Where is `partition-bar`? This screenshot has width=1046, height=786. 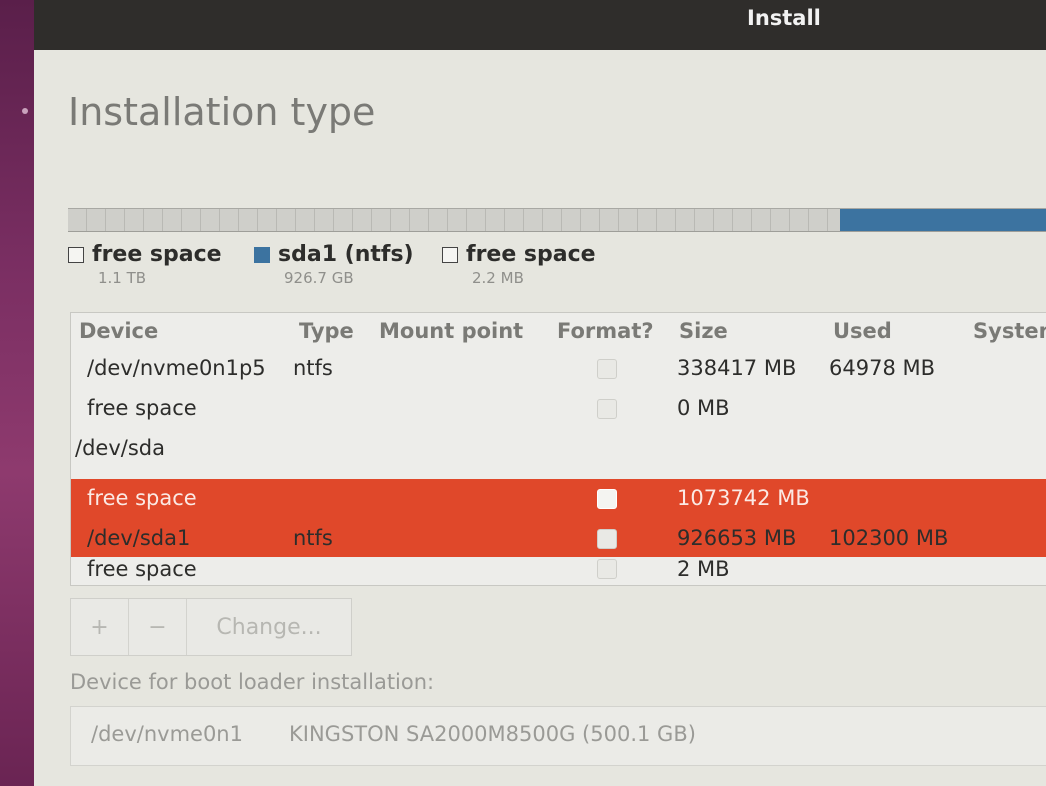
partition-bar is located at coordinates (557, 220).